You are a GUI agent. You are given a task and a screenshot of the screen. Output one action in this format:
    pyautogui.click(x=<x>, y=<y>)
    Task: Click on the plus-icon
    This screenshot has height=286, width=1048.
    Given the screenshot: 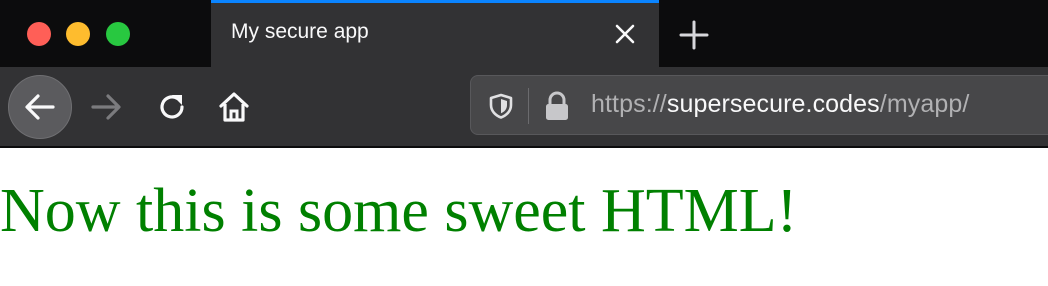 What is the action you would take?
    pyautogui.click(x=694, y=35)
    